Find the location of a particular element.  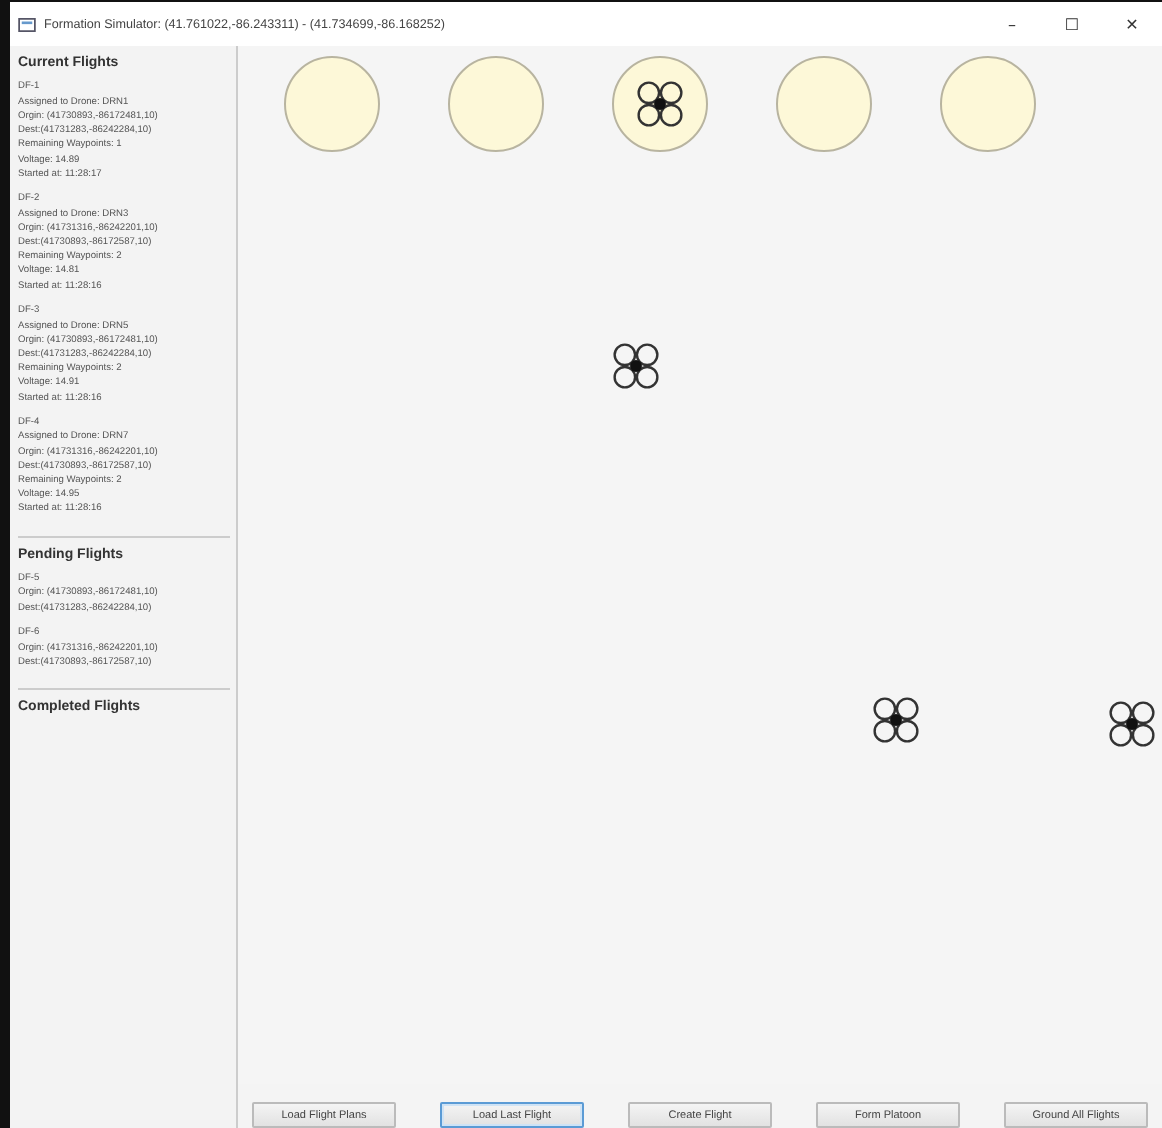

maximize-button: ☐ is located at coordinates (1072, 24).